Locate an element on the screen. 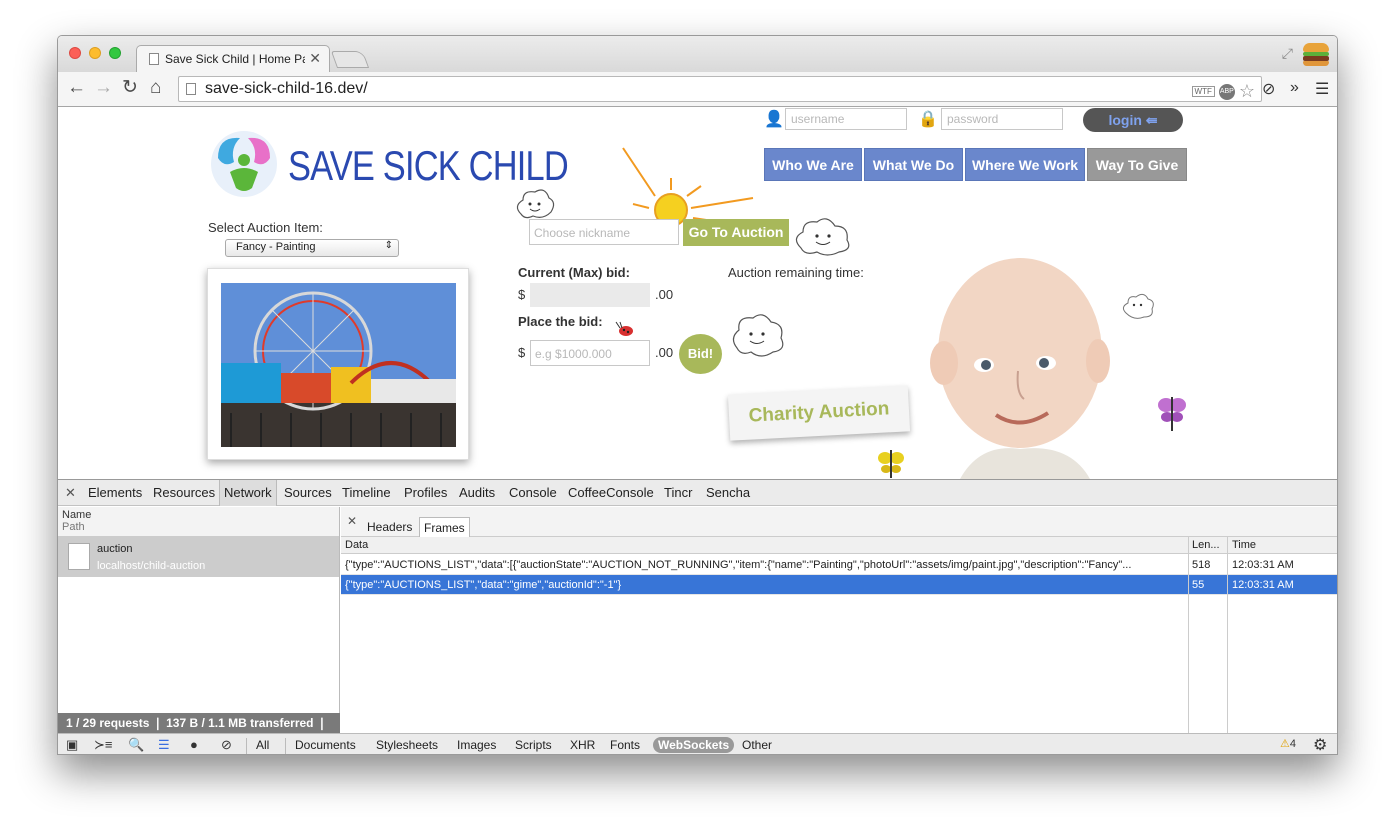 This screenshot has width=1394, height=834. settings-gear-icon: ⚙ is located at coordinates (1320, 744).